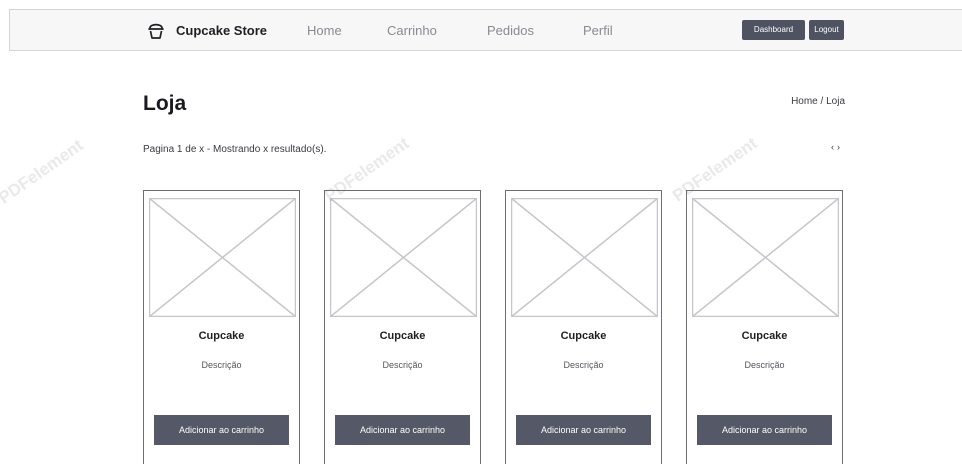  What do you see at coordinates (804, 101) in the screenshot?
I see `breadcrumb-home: Home` at bounding box center [804, 101].